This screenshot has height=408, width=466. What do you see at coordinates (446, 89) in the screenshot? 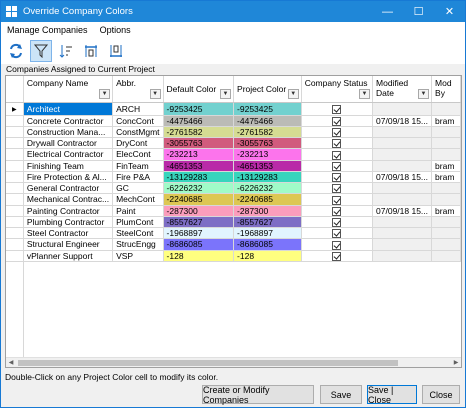
I see `col-mod-by: Mod By` at bounding box center [446, 89].